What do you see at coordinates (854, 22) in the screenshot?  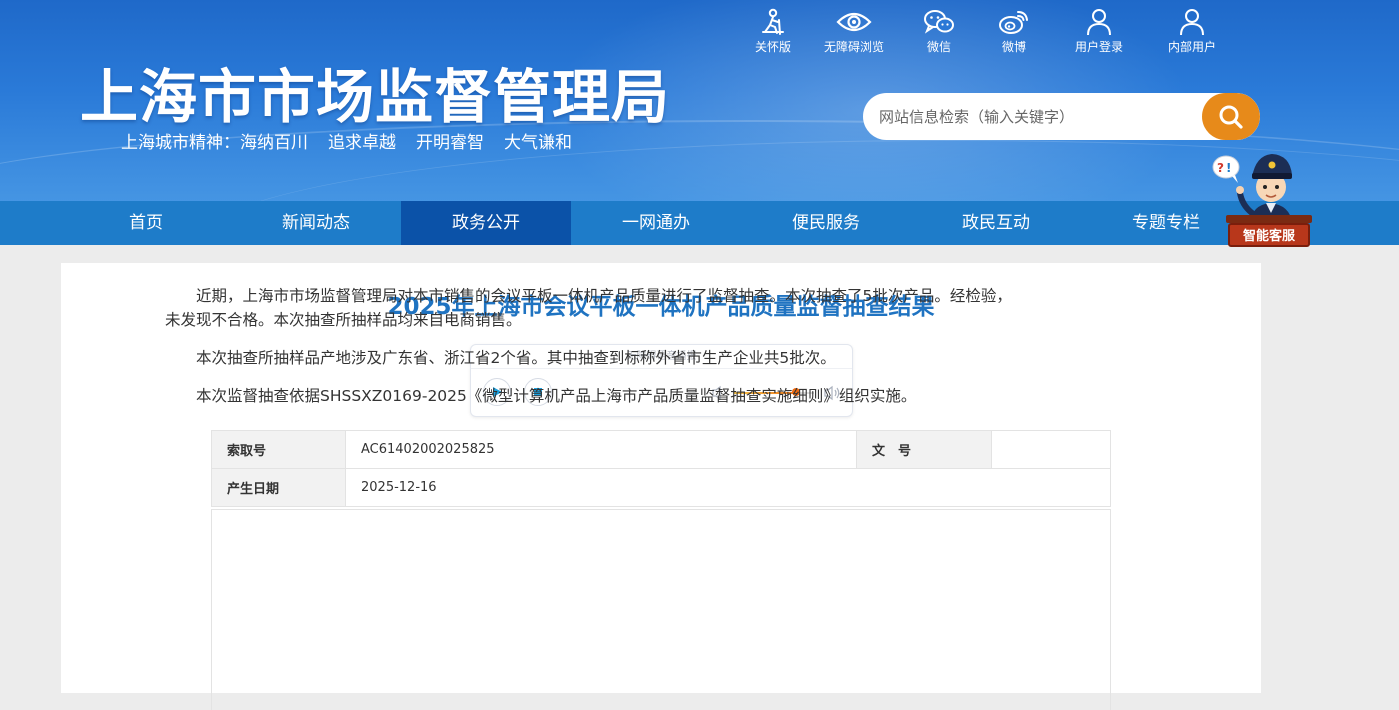 I see `eye-icon` at bounding box center [854, 22].